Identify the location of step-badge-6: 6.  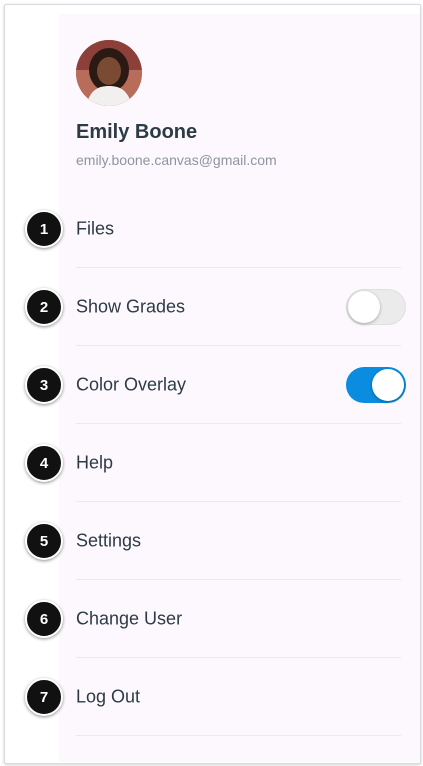
(44, 619).